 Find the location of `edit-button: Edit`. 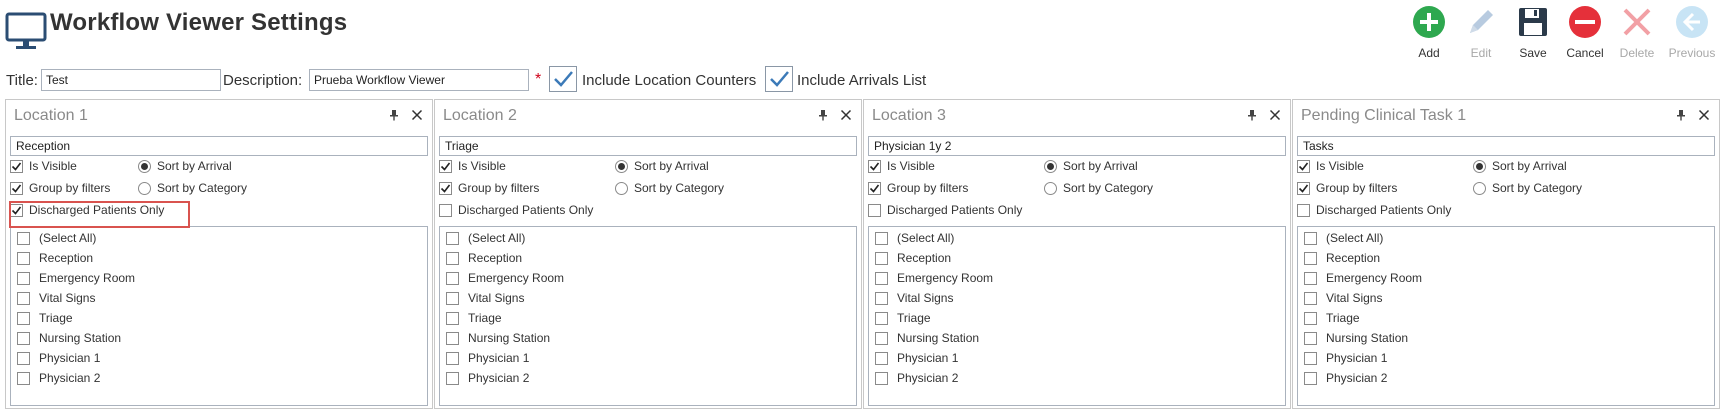

edit-button: Edit is located at coordinates (1481, 33).